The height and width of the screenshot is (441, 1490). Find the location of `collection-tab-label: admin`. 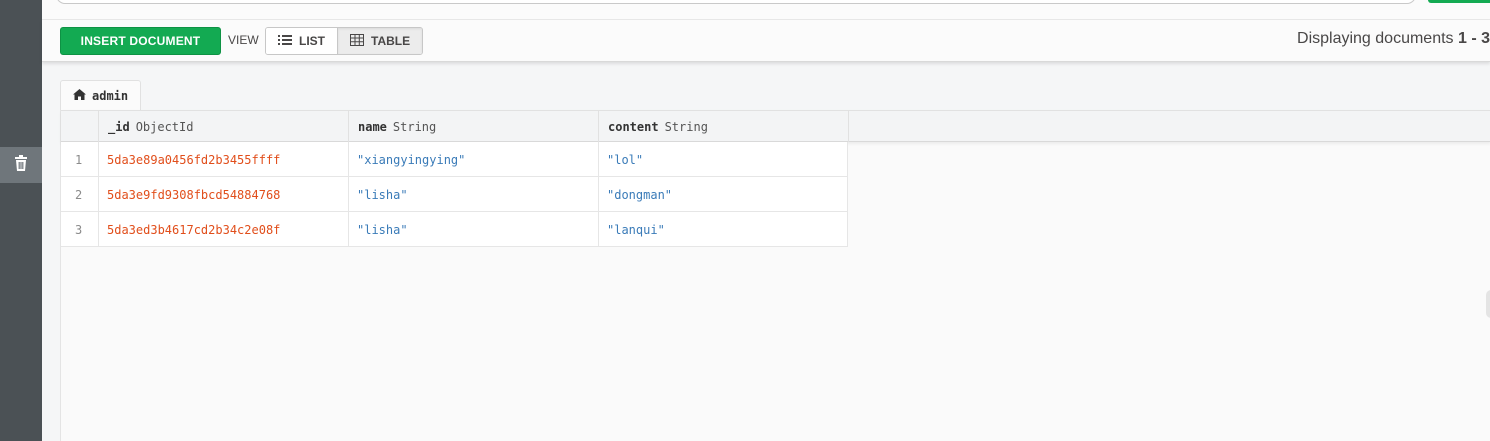

collection-tab-label: admin is located at coordinates (110, 96).